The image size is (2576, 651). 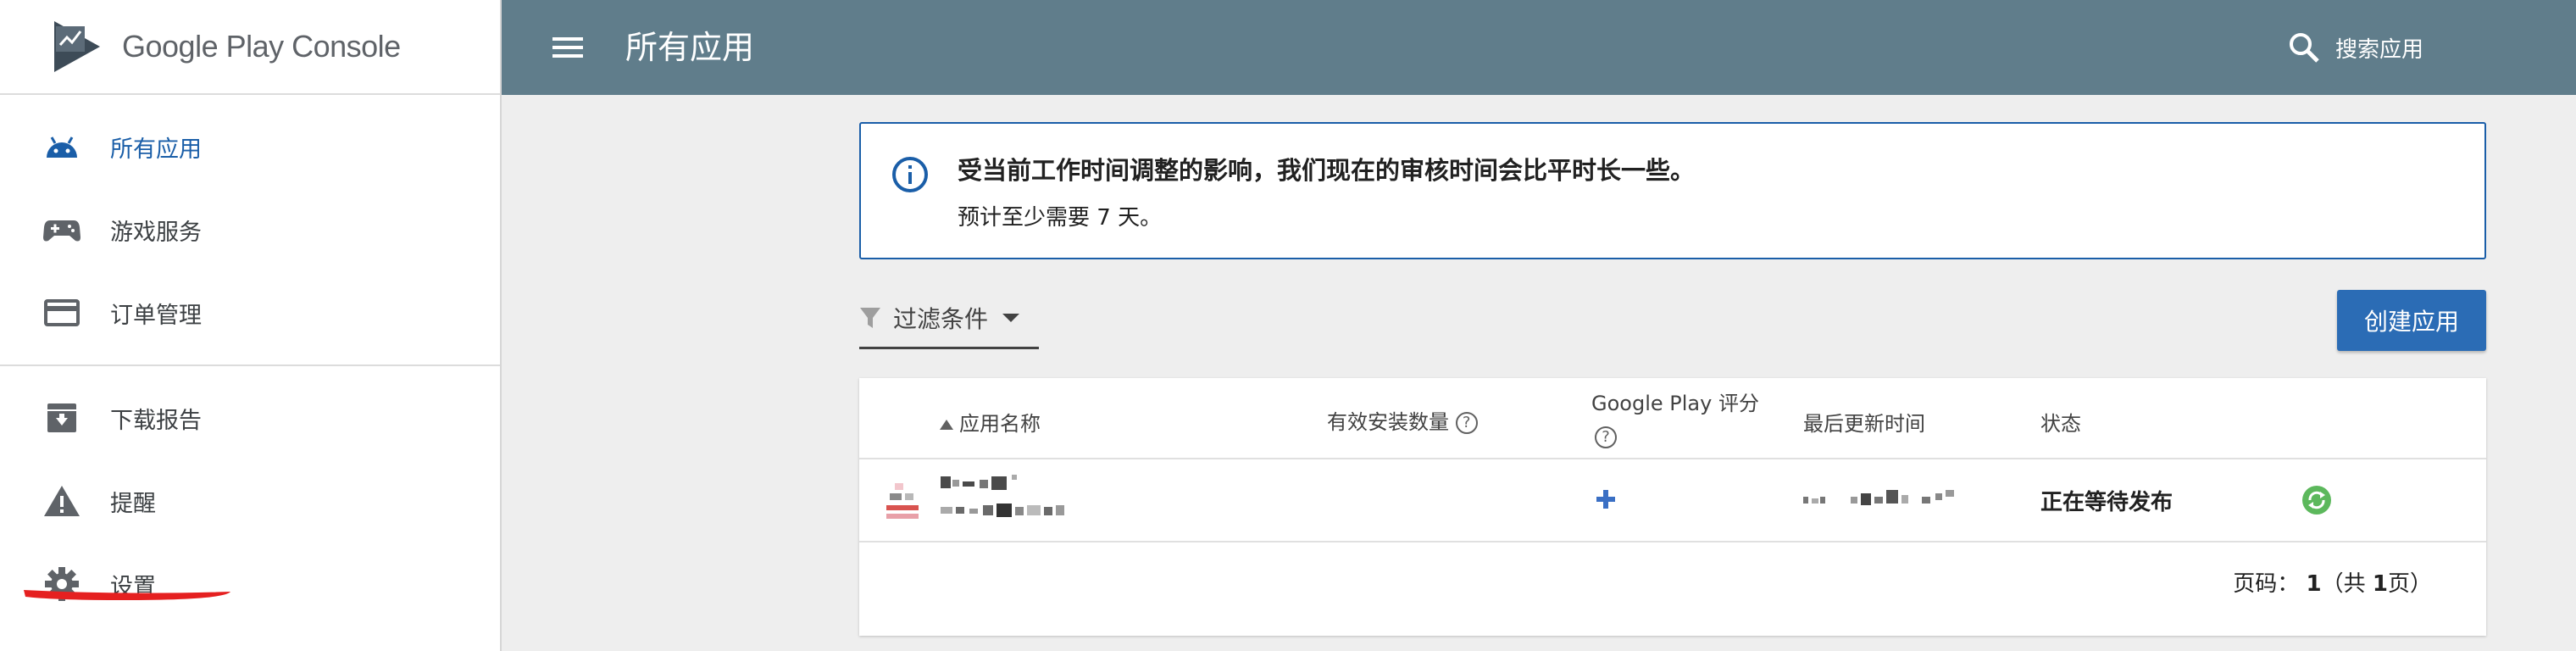 I want to click on app-name-blurred, so click(x=1002, y=496).